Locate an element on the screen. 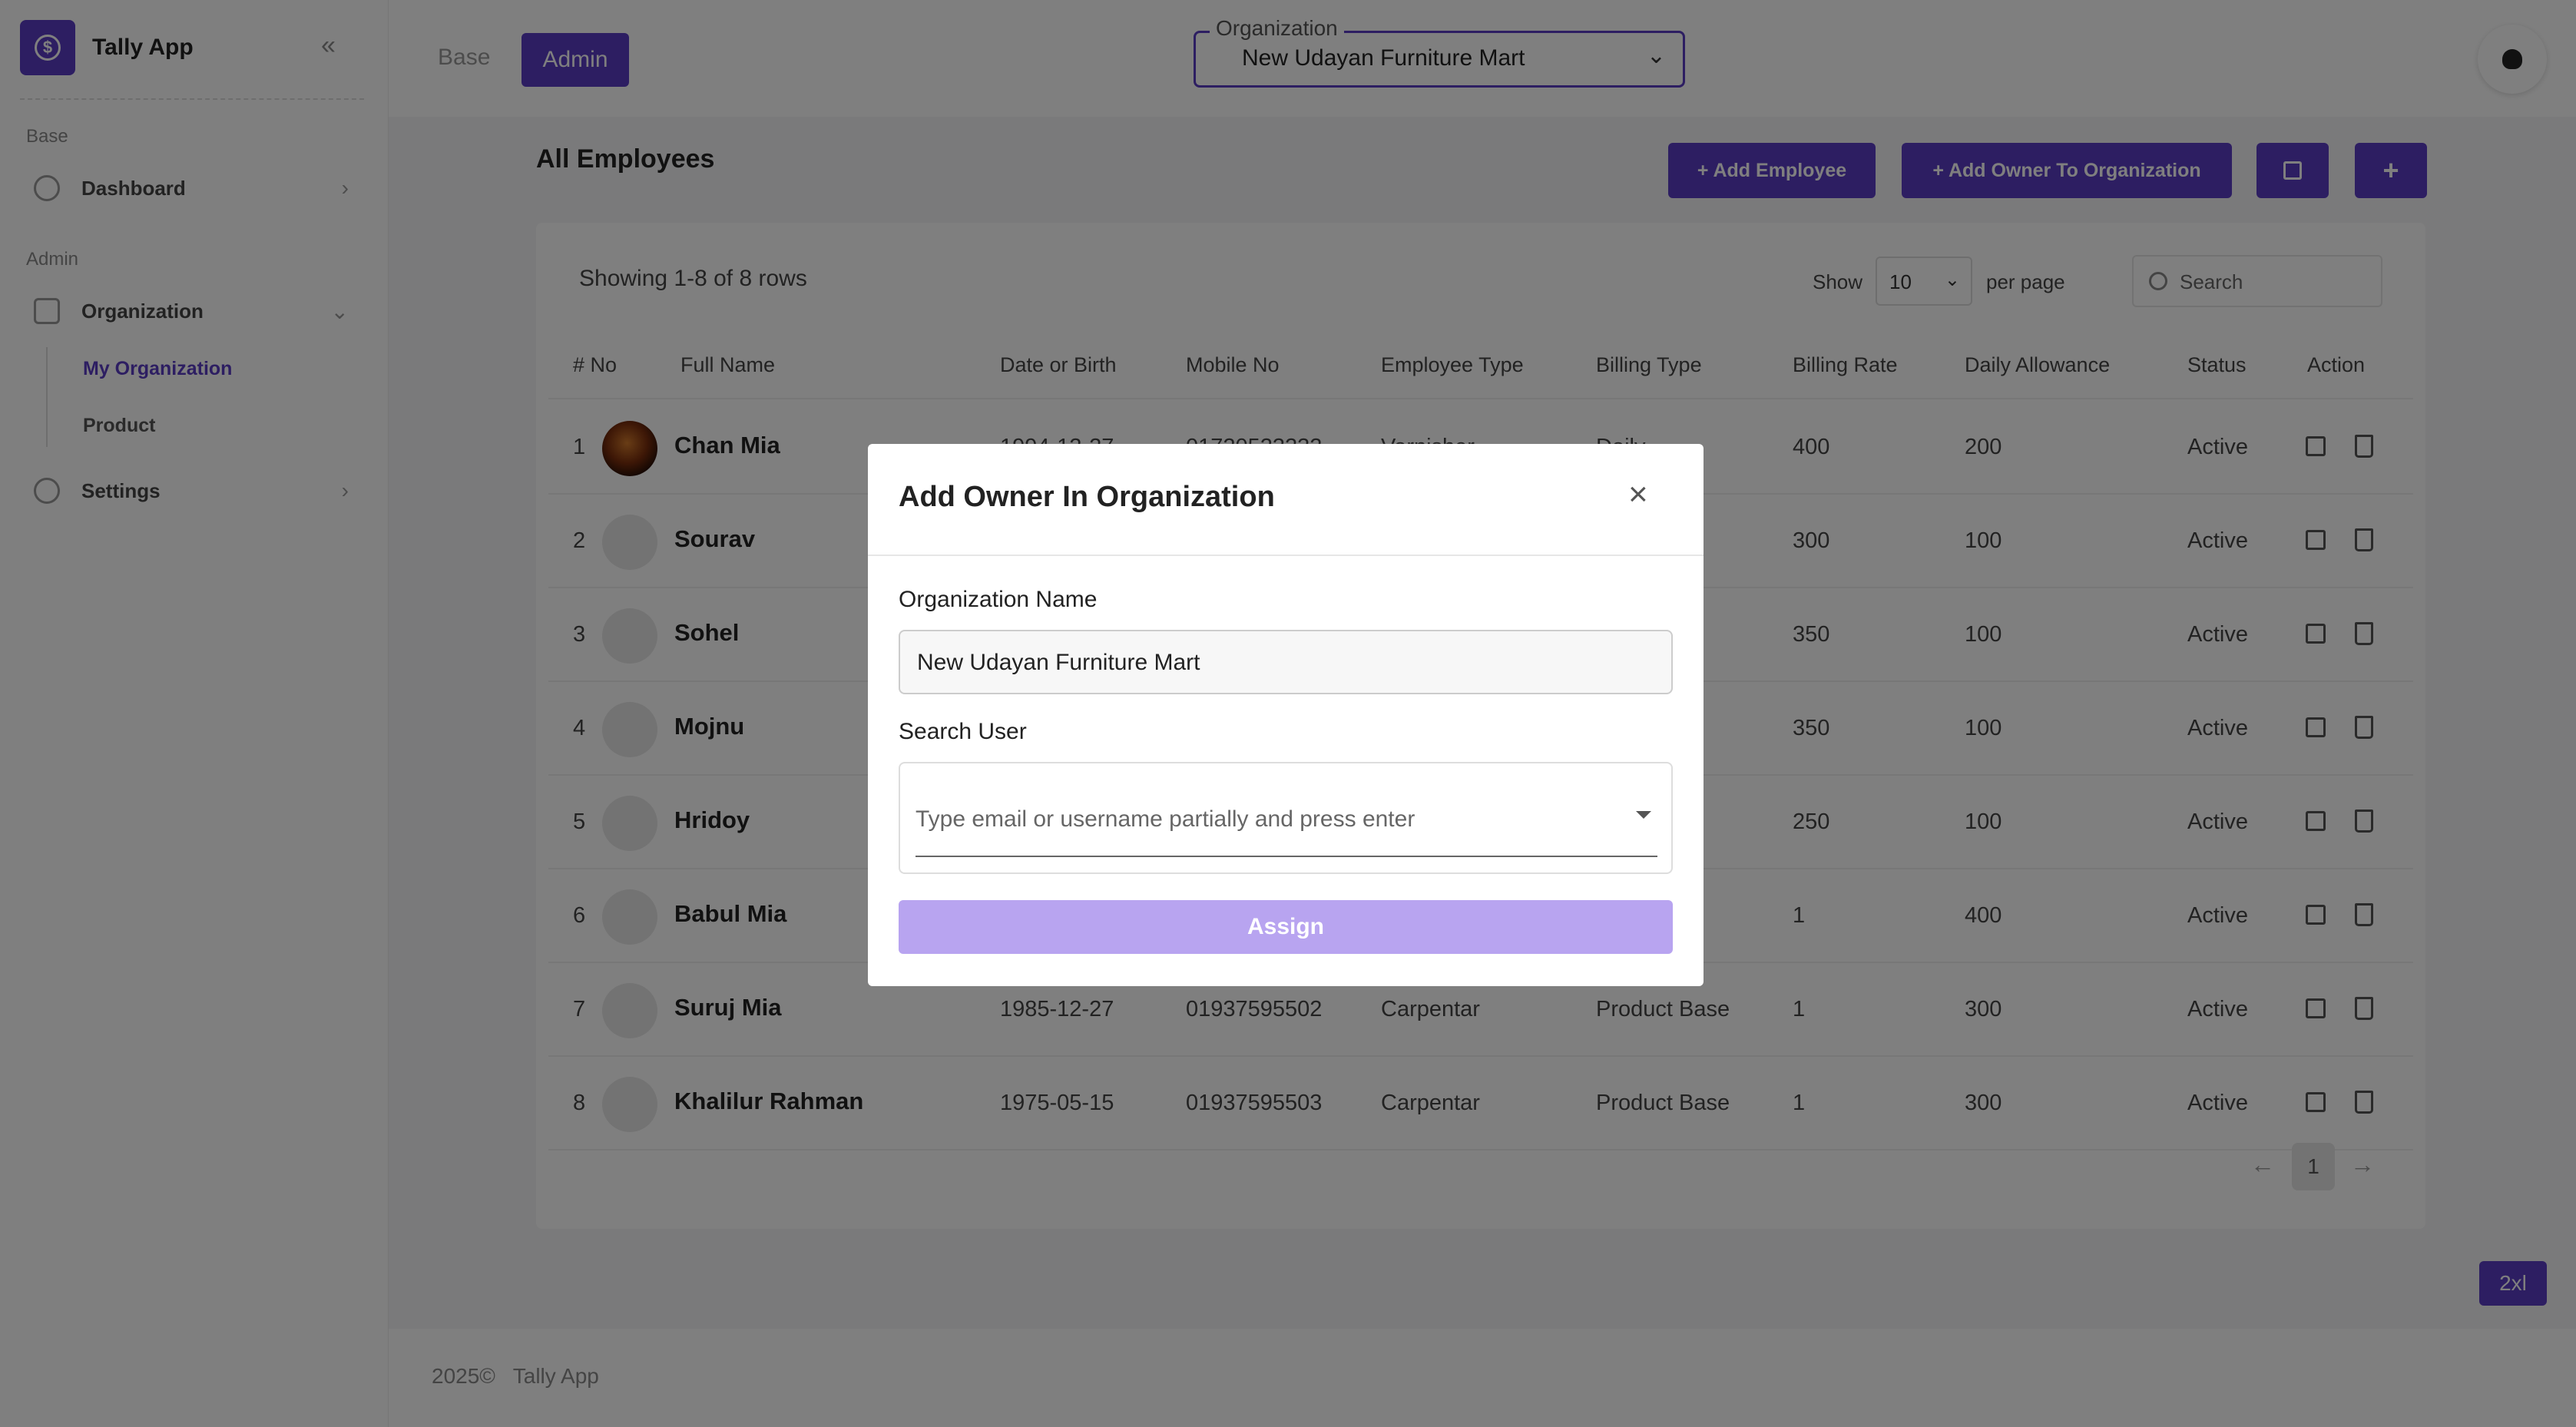 Image resolution: width=2576 pixels, height=1427 pixels. search-user-label: Search User is located at coordinates (963, 731).